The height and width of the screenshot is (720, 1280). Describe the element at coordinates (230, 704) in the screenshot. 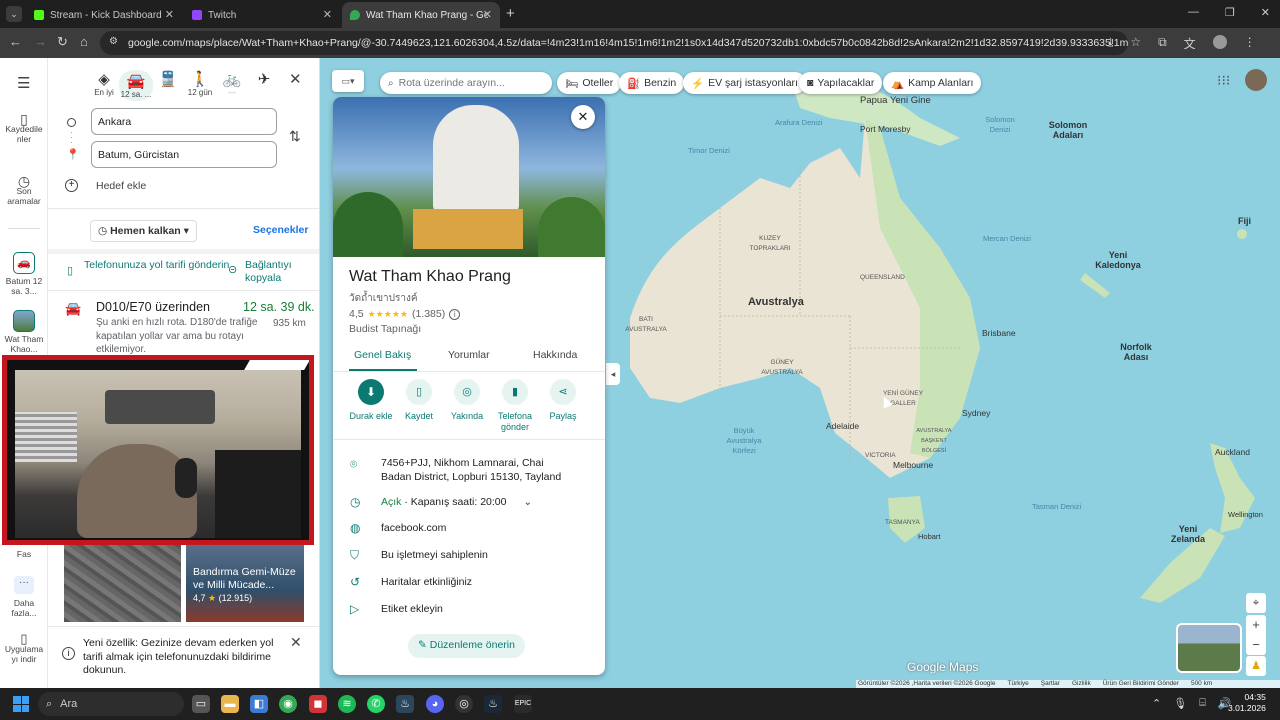

I see `file-explorer-icon: ▬` at that location.